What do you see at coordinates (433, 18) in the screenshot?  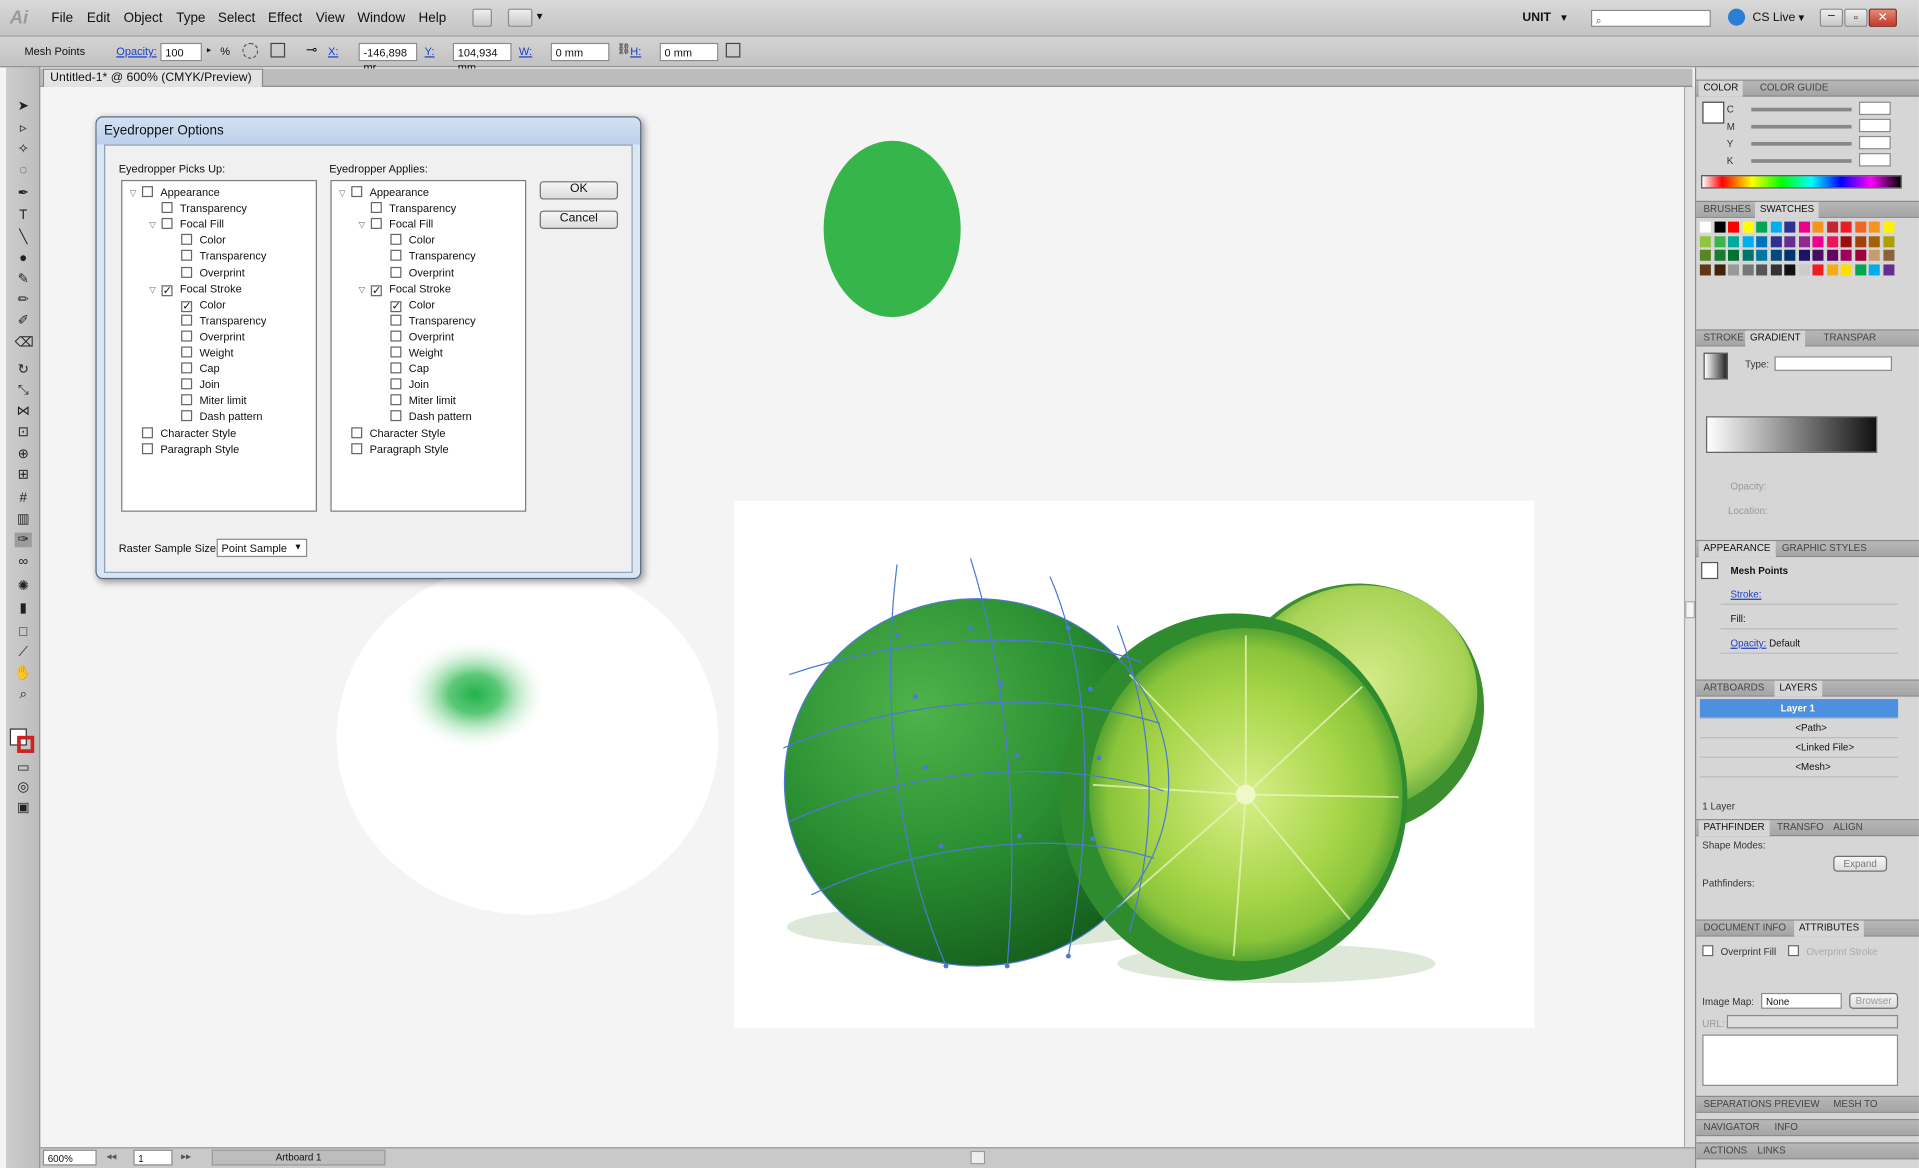 I see `menu-help: Help` at bounding box center [433, 18].